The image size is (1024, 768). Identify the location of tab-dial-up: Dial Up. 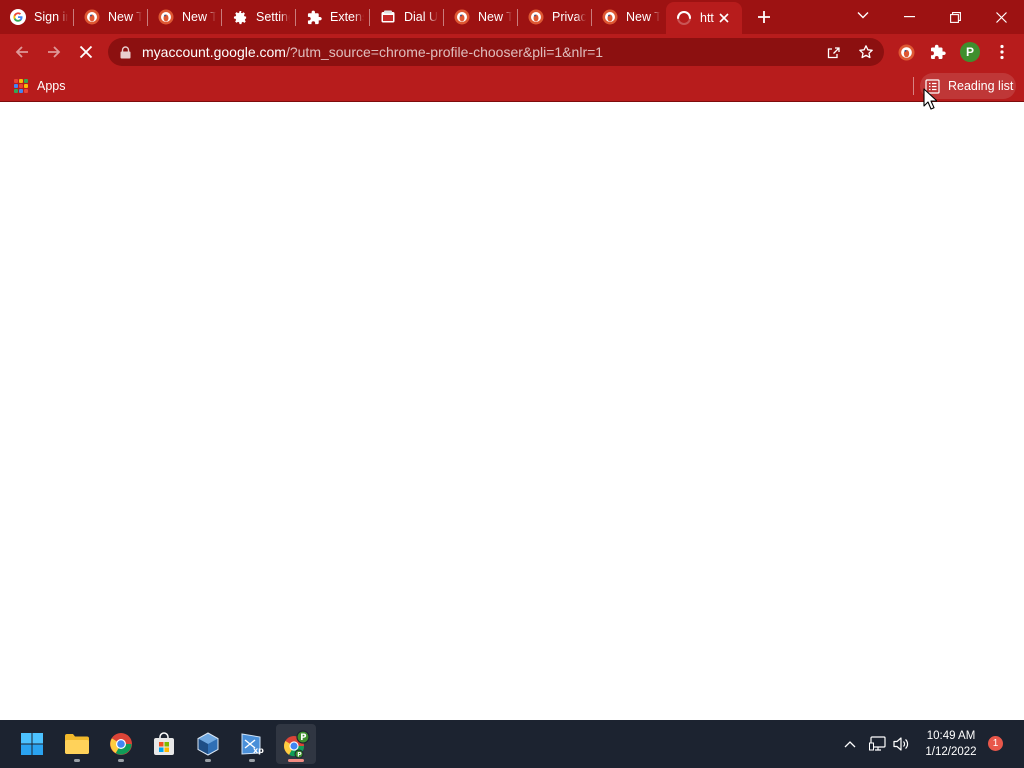
(407, 17).